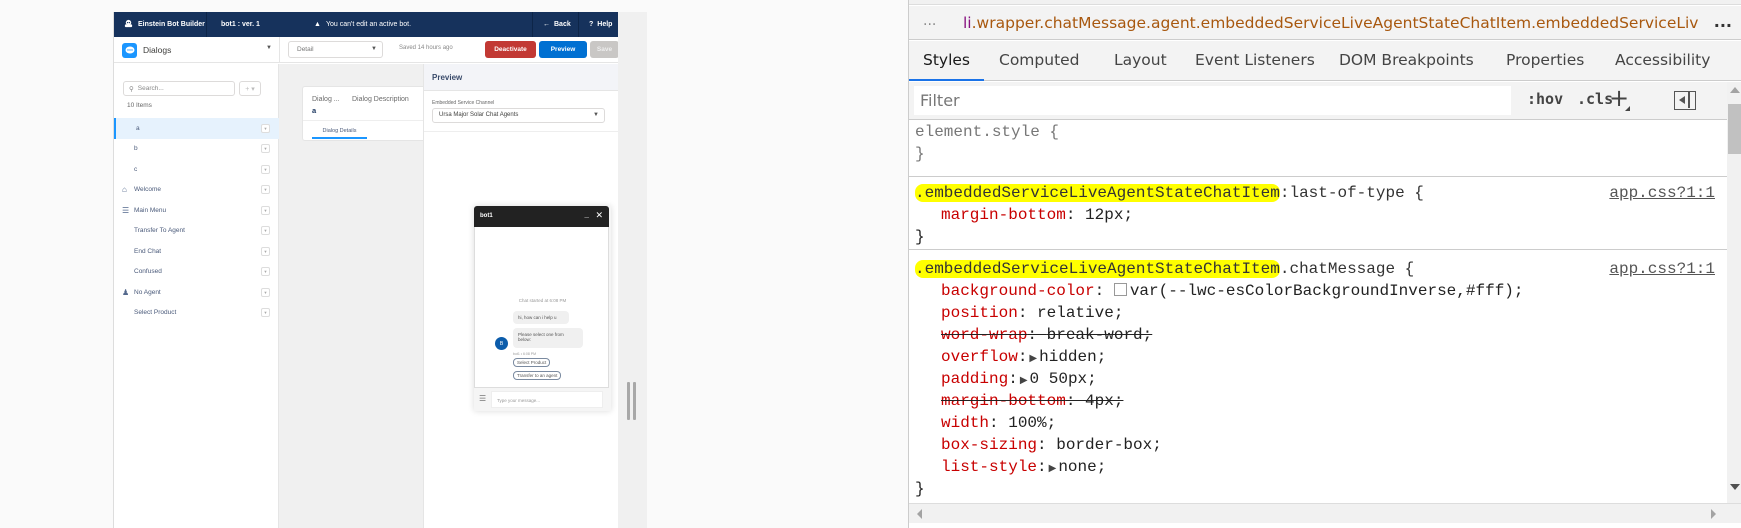  What do you see at coordinates (919, 514) in the screenshot?
I see `scroll-left-icon` at bounding box center [919, 514].